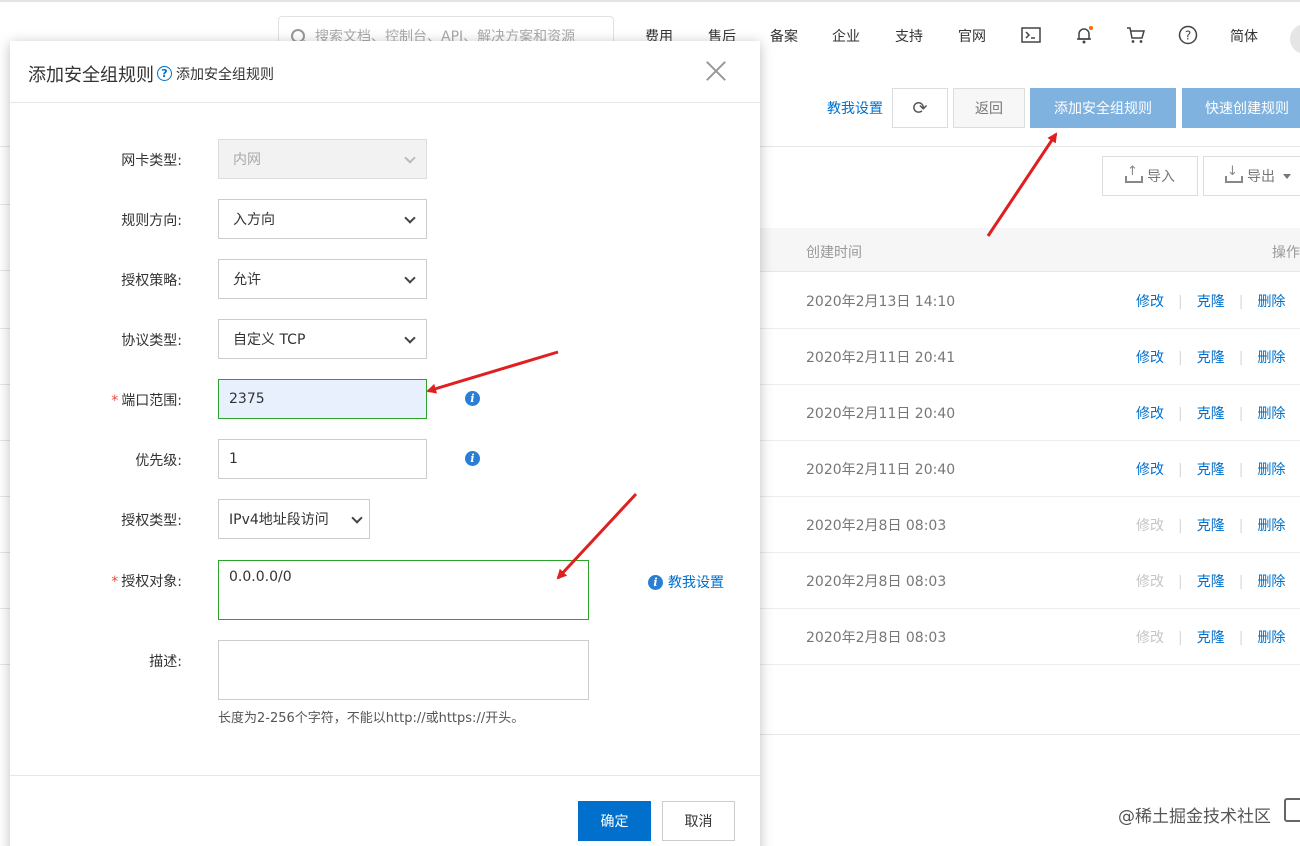 The width and height of the screenshot is (1300, 846). I want to click on protocol-value: 自定义 TCP, so click(269, 340).